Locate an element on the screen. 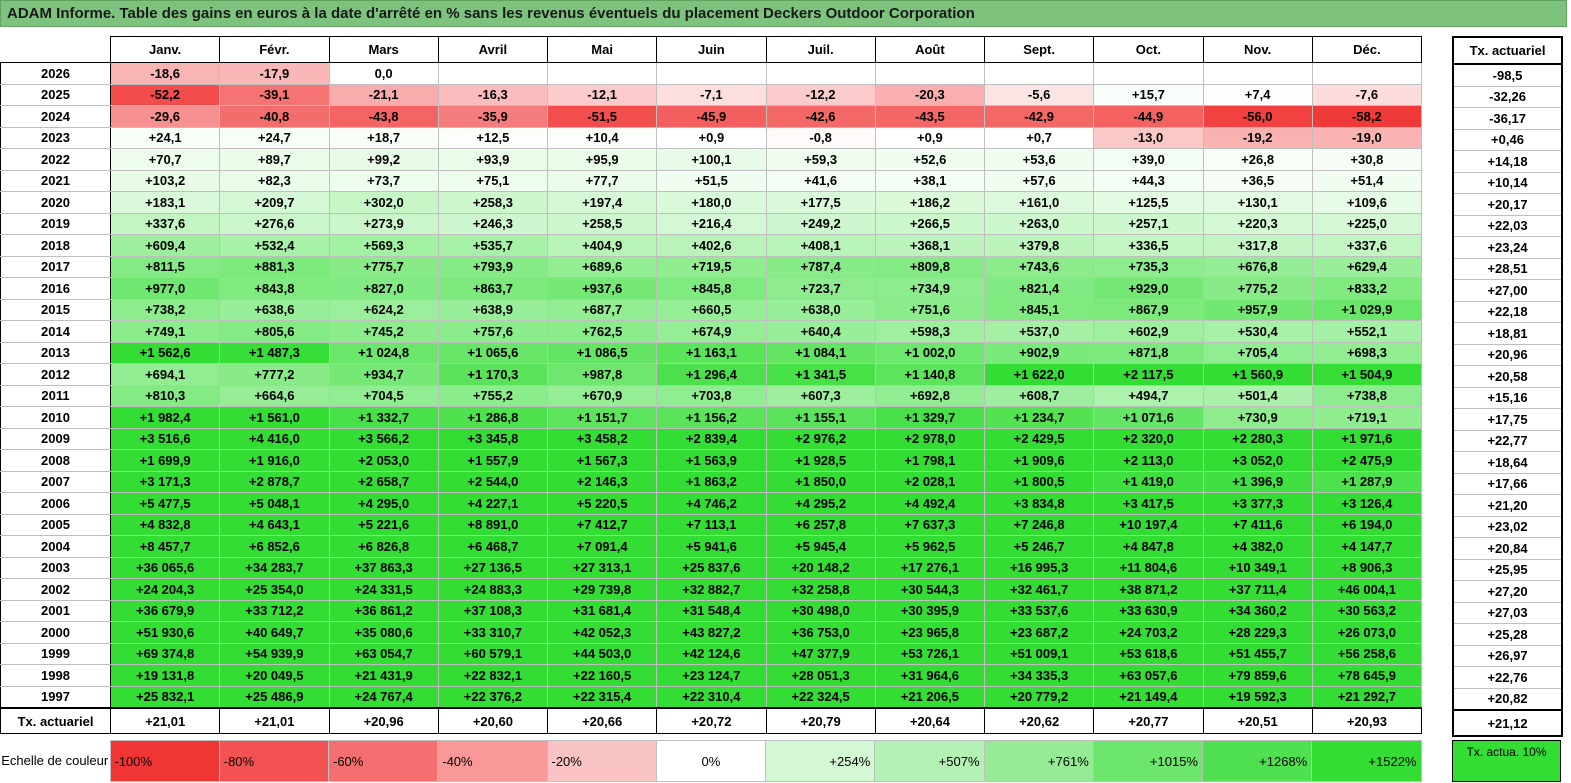  gain-cell: +82,3 is located at coordinates (274, 180).